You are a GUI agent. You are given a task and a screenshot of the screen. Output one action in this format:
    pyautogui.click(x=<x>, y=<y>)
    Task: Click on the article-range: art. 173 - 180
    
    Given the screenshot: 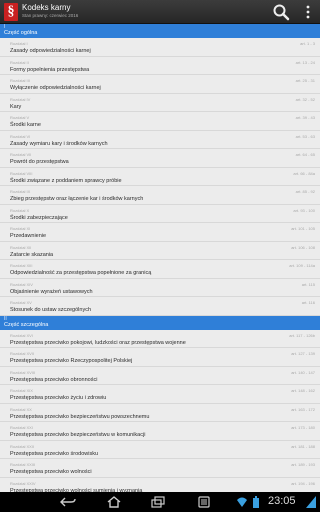 What is the action you would take?
    pyautogui.click(x=303, y=427)
    